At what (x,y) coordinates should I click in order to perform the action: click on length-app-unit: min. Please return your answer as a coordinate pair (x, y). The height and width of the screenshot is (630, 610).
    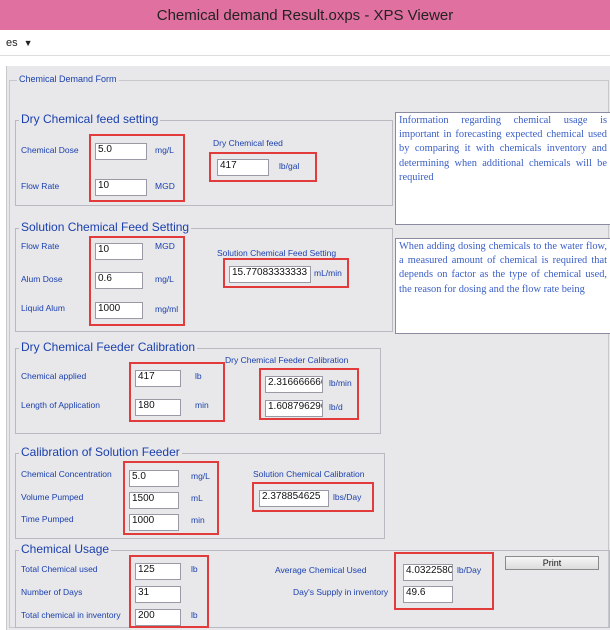
    Looking at the image, I should click on (202, 405).